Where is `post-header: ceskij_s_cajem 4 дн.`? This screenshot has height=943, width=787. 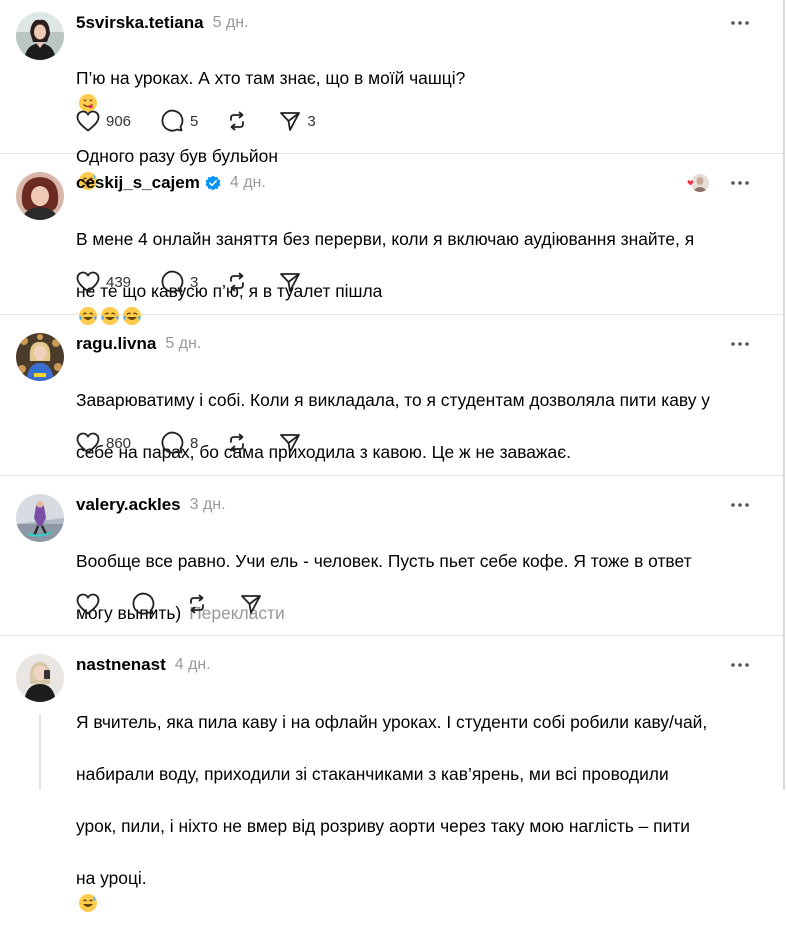 post-header: ceskij_s_cajem 4 дн. is located at coordinates (171, 183).